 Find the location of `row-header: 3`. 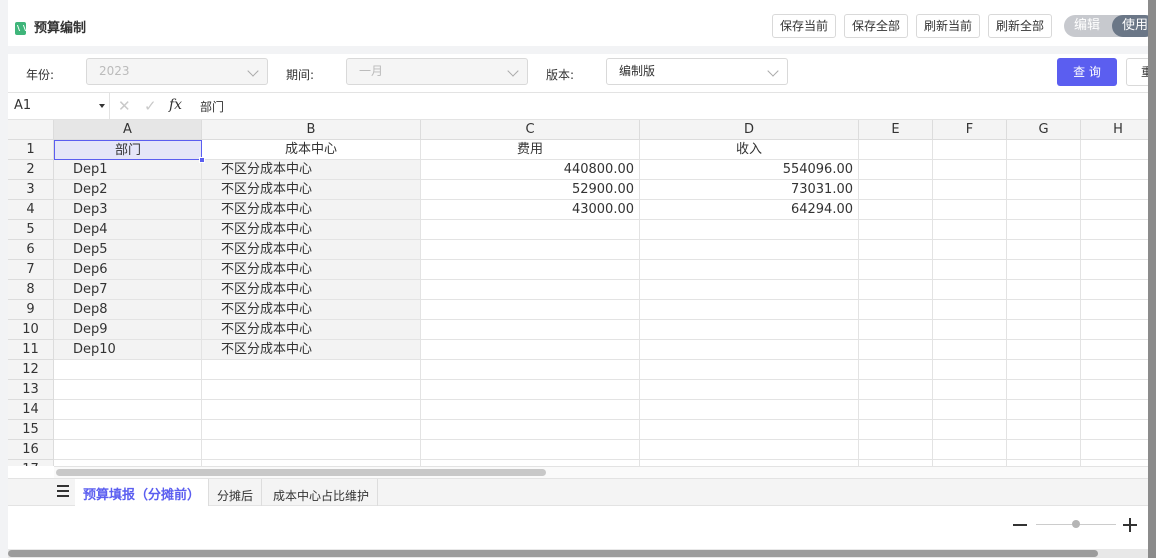

row-header: 3 is located at coordinates (31, 190).